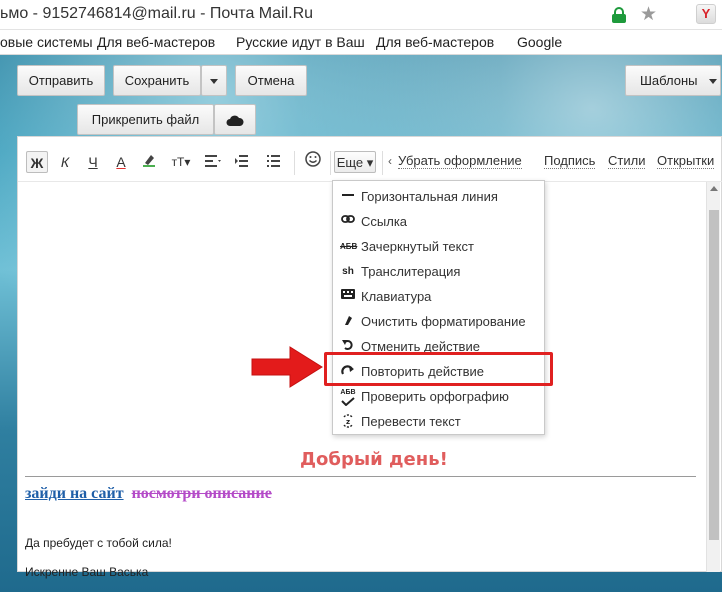 The image size is (722, 592). I want to click on highlight-color-button, so click(149, 162).